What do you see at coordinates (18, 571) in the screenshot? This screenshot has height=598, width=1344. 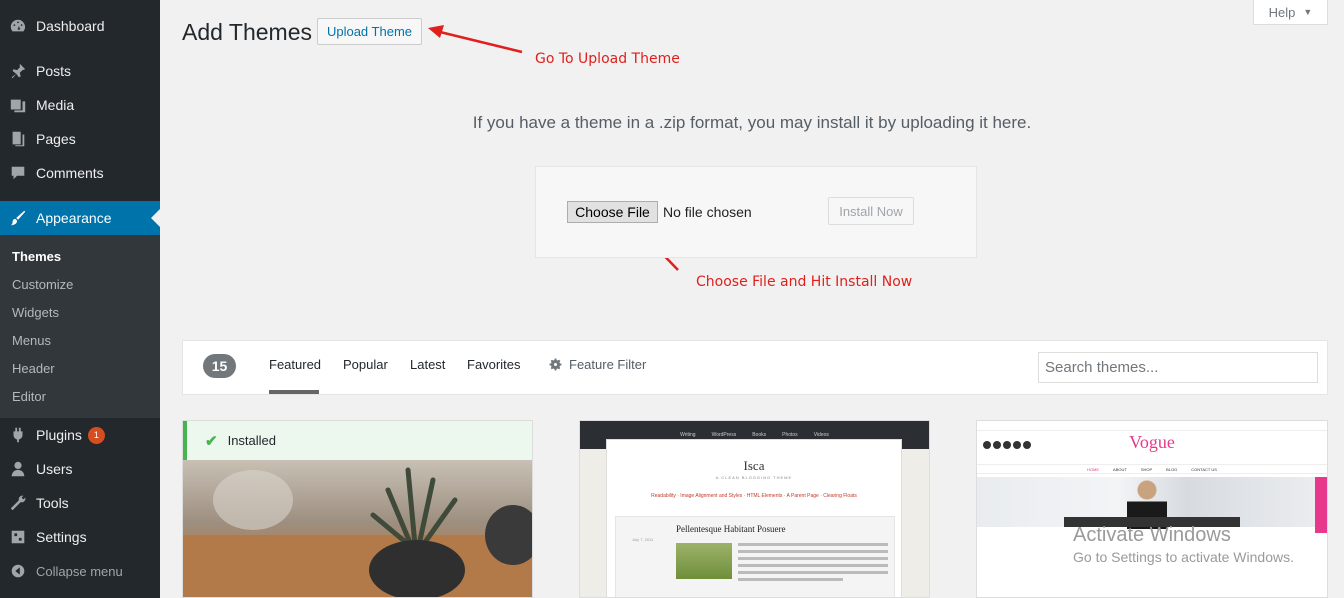 I see `collapse-icon` at bounding box center [18, 571].